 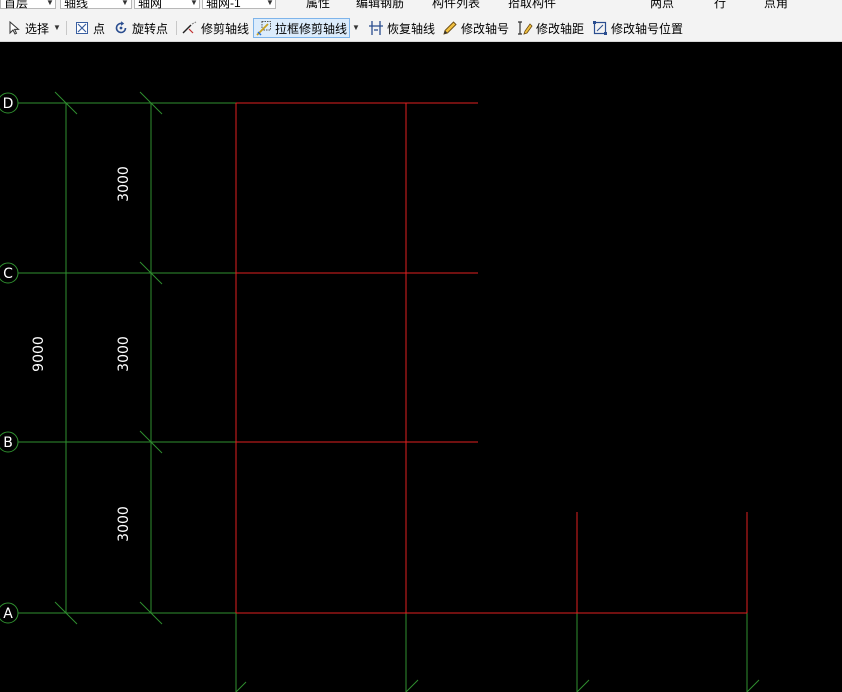 I want to click on edit-rebar-button: 编辑钢筋, so click(x=380, y=5).